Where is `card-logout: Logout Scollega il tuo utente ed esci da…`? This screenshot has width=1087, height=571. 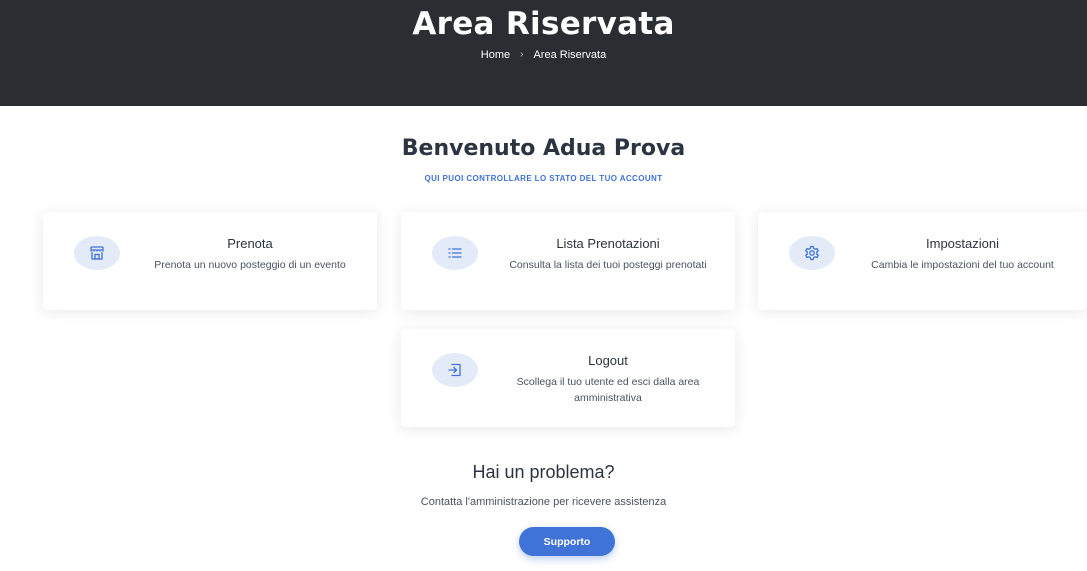
card-logout: Logout Scollega il tuo utente ed esci da… is located at coordinates (568, 378).